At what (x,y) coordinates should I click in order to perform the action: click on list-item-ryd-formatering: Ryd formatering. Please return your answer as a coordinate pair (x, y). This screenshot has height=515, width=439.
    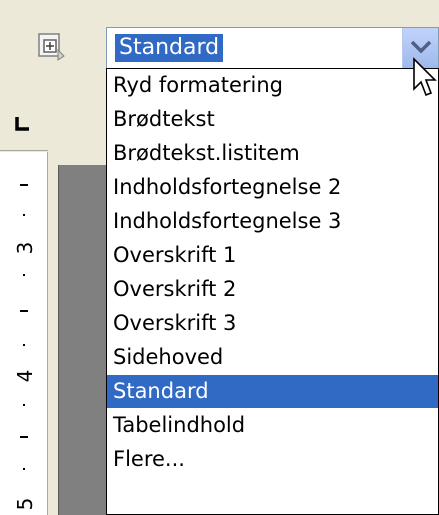
    Looking at the image, I should click on (272, 85).